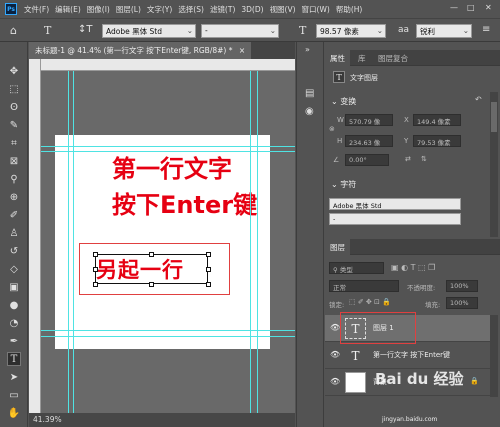 The width and height of the screenshot is (500, 427). What do you see at coordinates (309, 111) in the screenshot?
I see `properties-panel-icon: ◉` at bounding box center [309, 111].